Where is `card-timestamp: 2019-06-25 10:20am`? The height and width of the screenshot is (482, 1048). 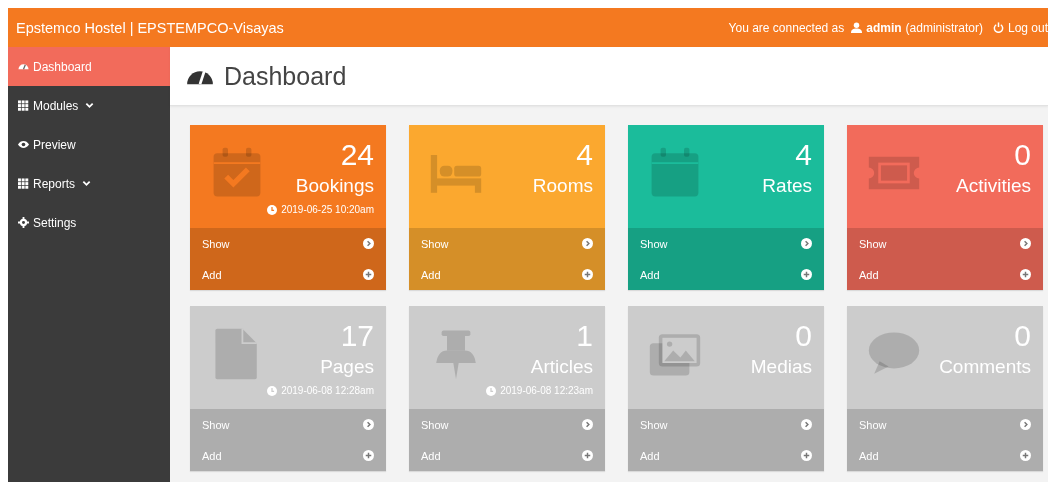
card-timestamp: 2019-06-25 10:20am is located at coordinates (327, 209).